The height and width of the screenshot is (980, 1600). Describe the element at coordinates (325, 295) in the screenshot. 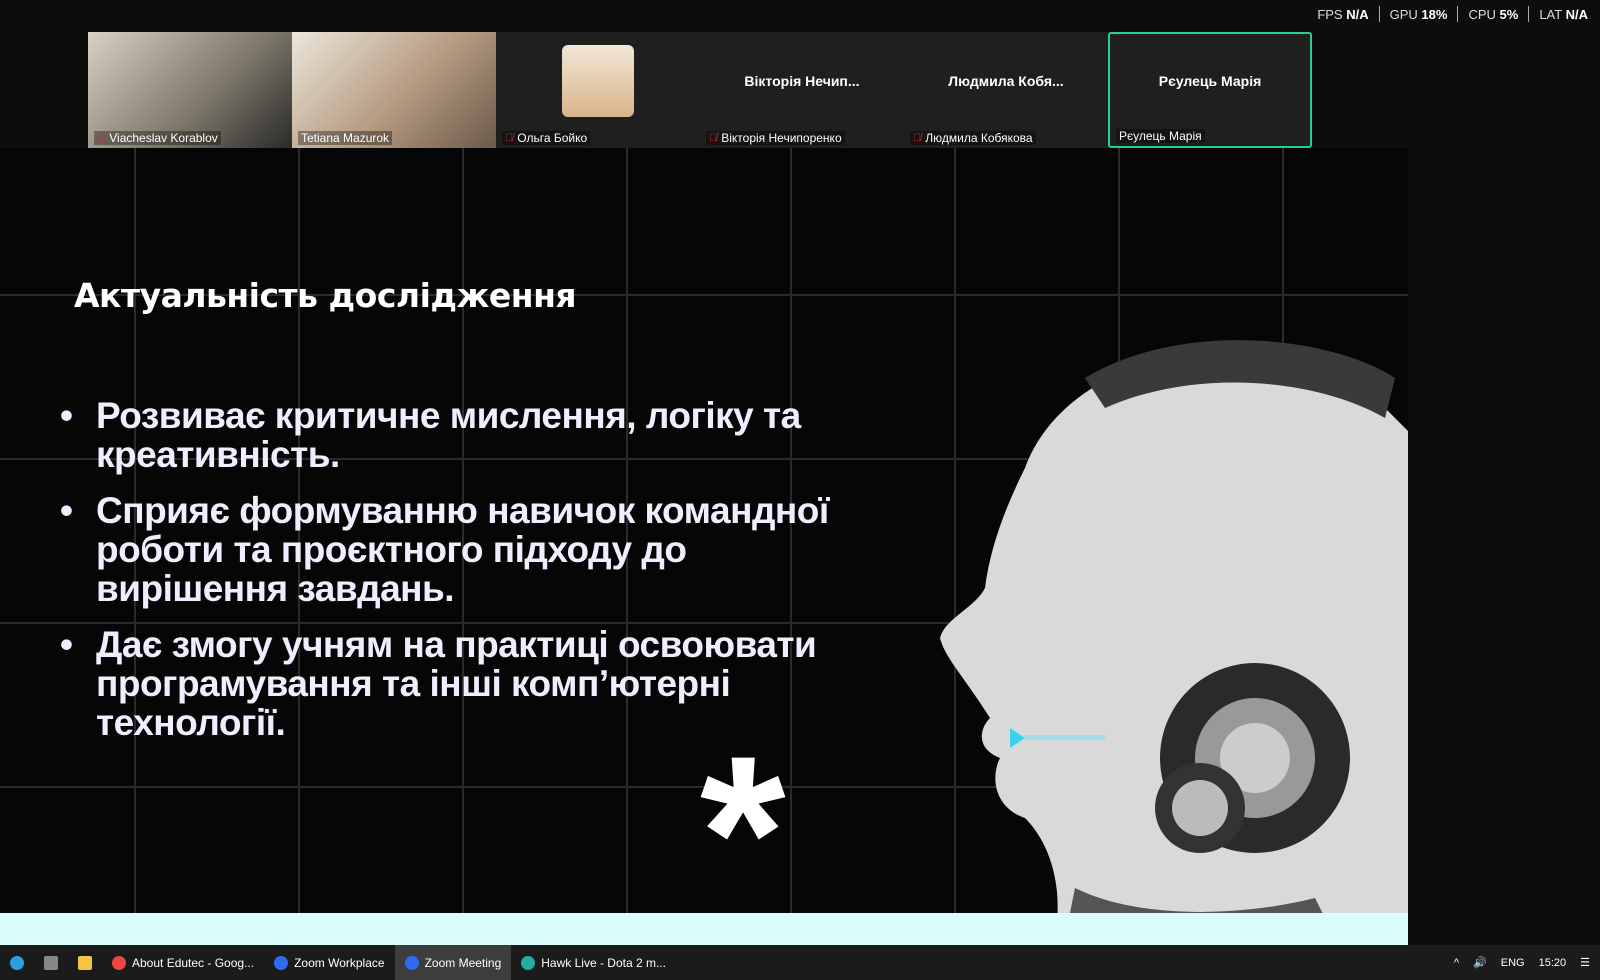

I see `slide-title: Актуальність дослідження` at that location.